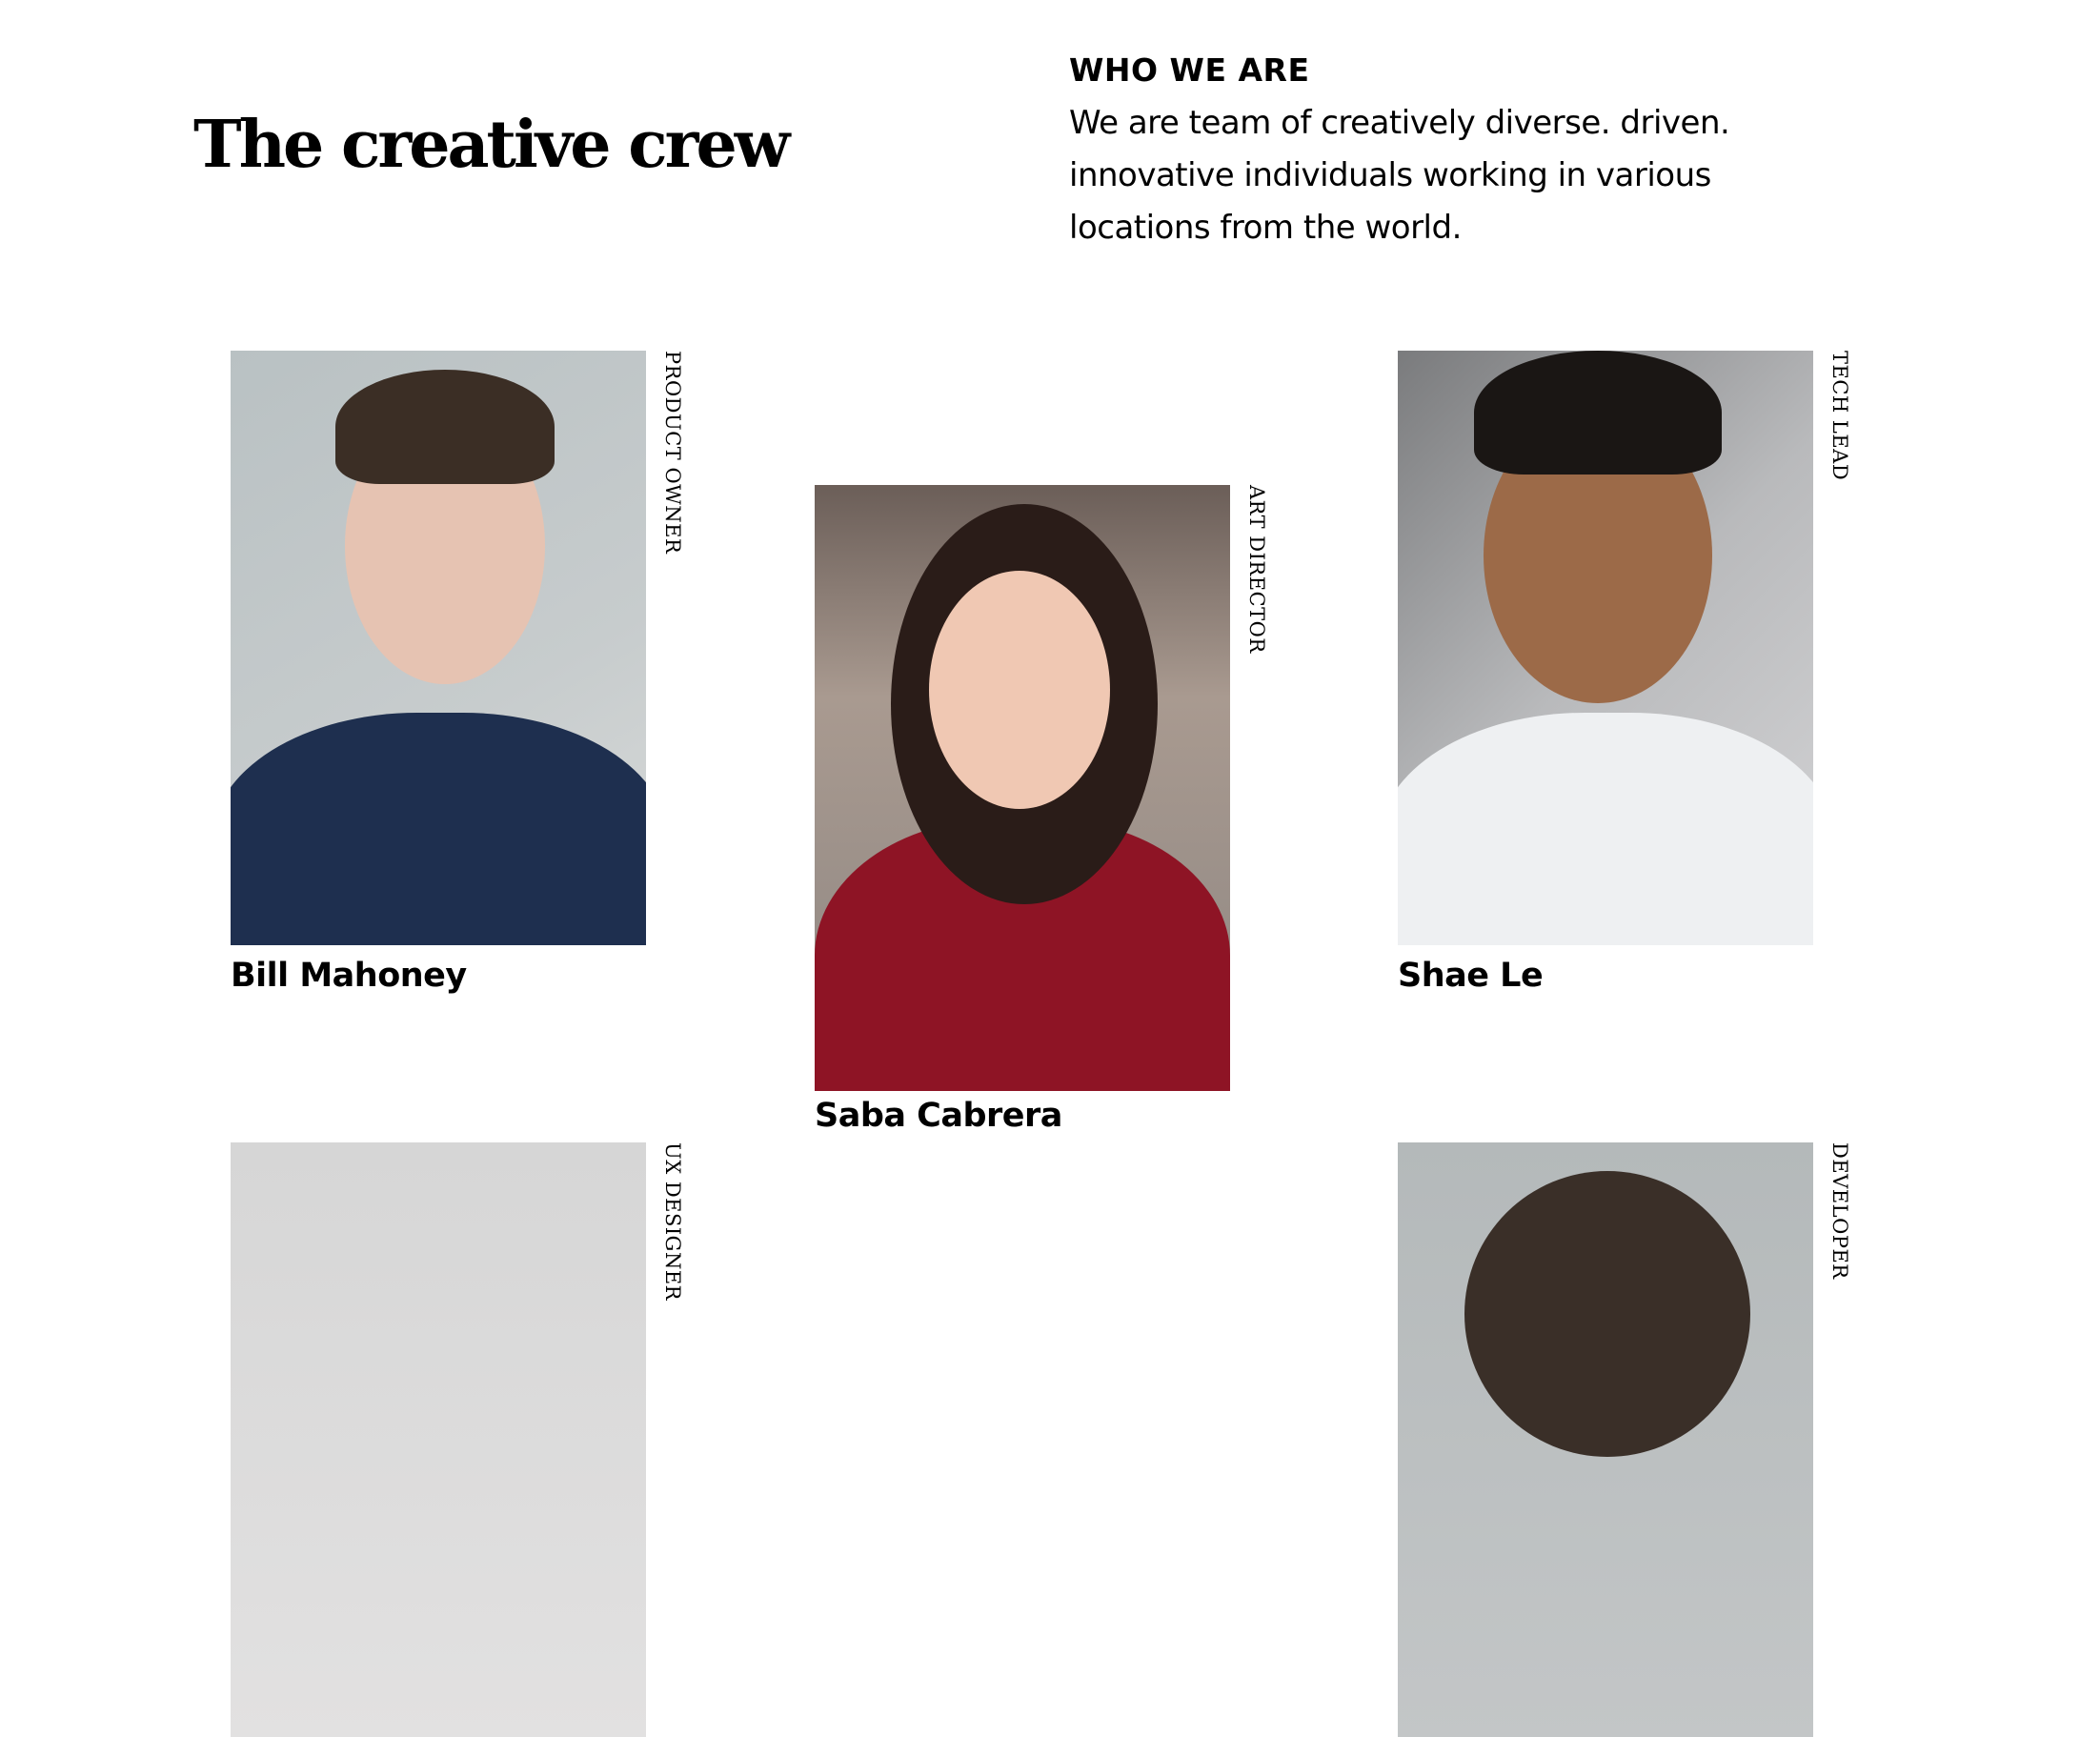  Describe the element at coordinates (1839, 416) in the screenshot. I see `member-role: TECH LEAD` at that location.